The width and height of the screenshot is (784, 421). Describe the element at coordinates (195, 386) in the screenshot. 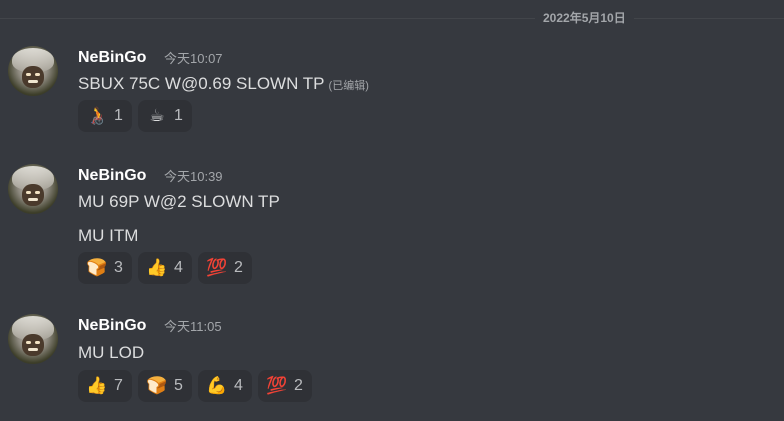

I see `reactions: 👍 7 🍞 5 💪 4 💯 2` at that location.